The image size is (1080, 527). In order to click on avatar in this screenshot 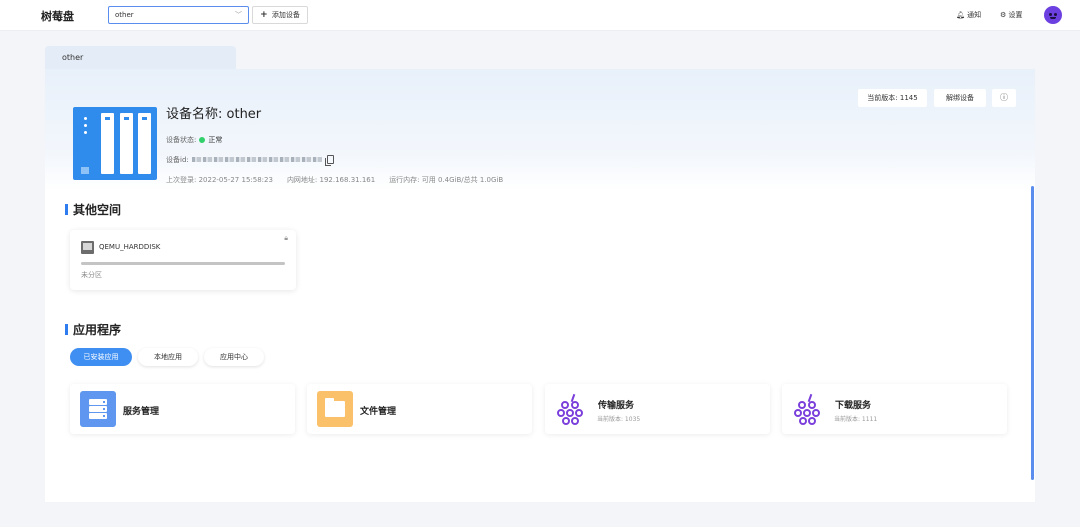, I will do `click(1053, 15)`.